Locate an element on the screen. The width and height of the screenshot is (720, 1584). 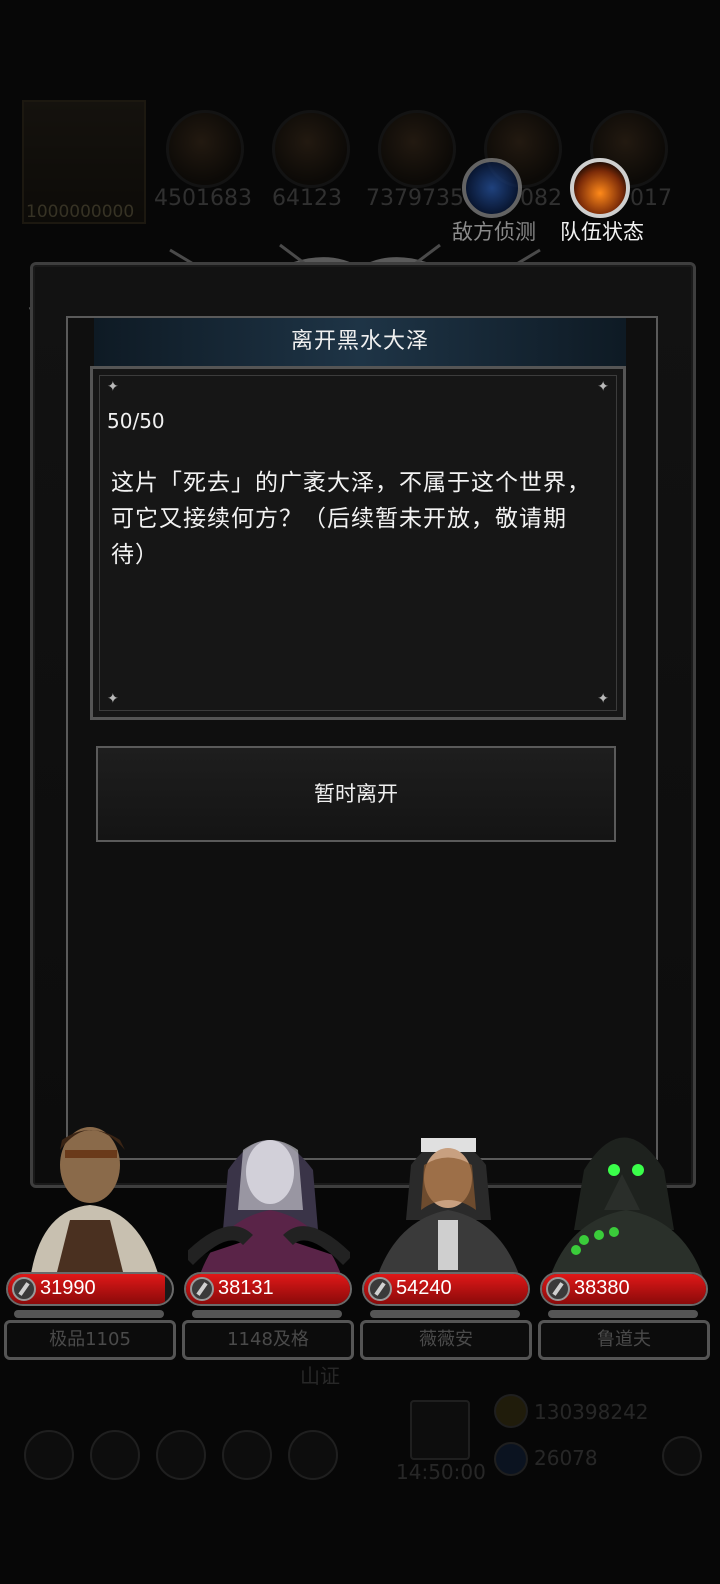
hero-card: 31990 极品1105 is located at coordinates (91, 1236).